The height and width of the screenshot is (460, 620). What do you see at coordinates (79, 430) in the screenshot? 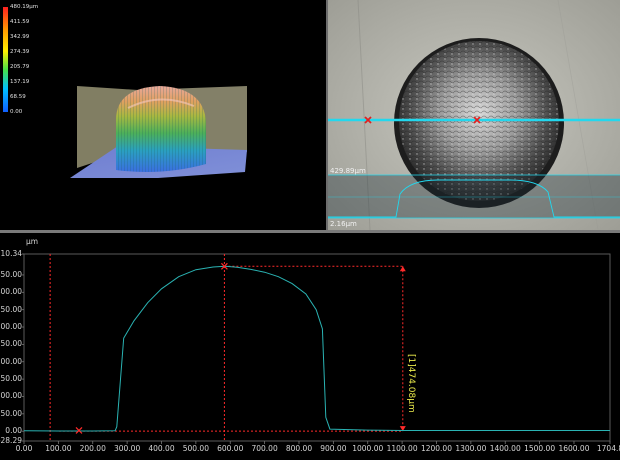
I see `profile-marker` at bounding box center [79, 430].